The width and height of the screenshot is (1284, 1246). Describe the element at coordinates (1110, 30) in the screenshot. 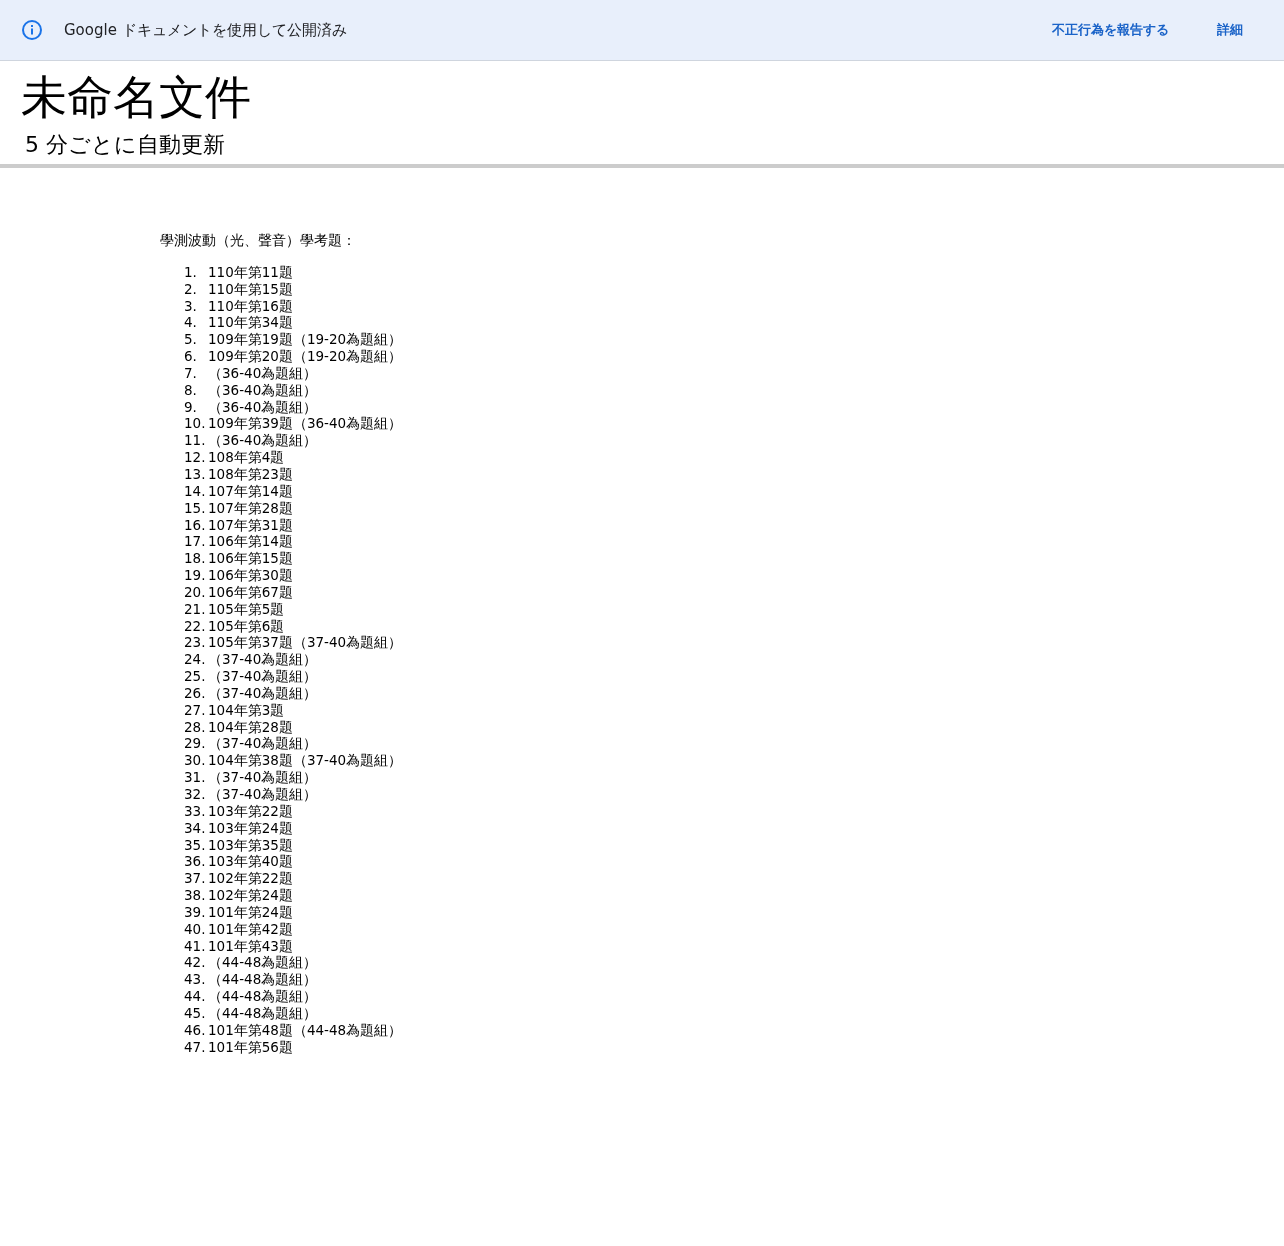

I see `banner-link: 不正行為を報告する` at that location.